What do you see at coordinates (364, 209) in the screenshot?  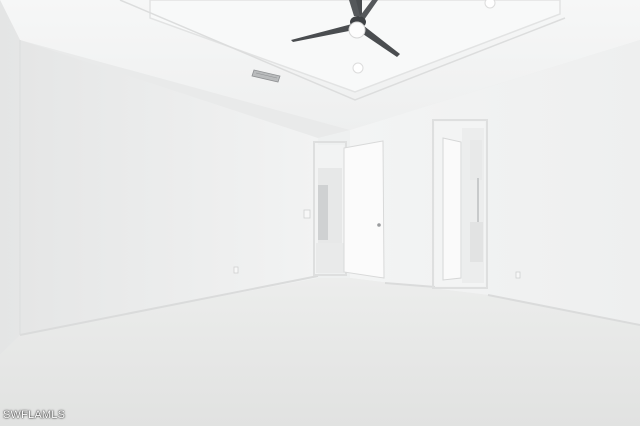 I see `bedroom-door` at bounding box center [364, 209].